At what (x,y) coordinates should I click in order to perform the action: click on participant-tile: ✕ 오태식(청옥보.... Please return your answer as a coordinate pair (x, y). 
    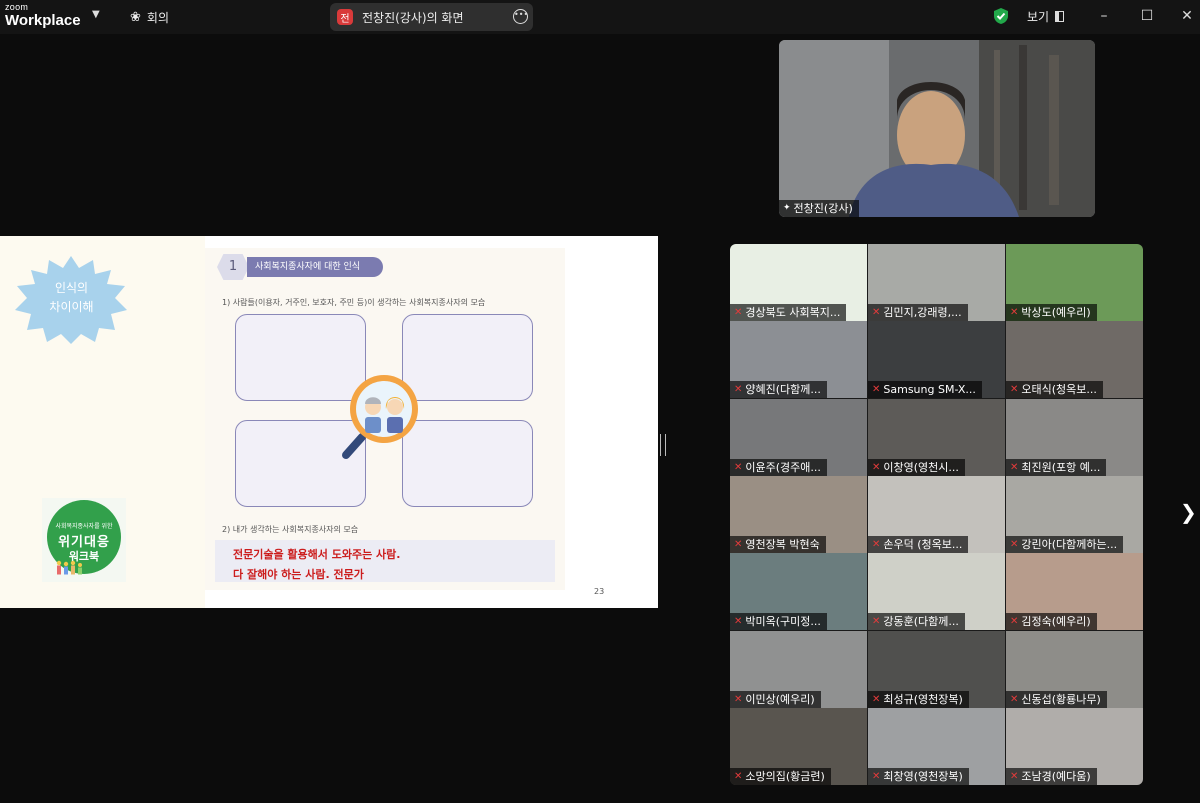
    Looking at the image, I should click on (1074, 359).